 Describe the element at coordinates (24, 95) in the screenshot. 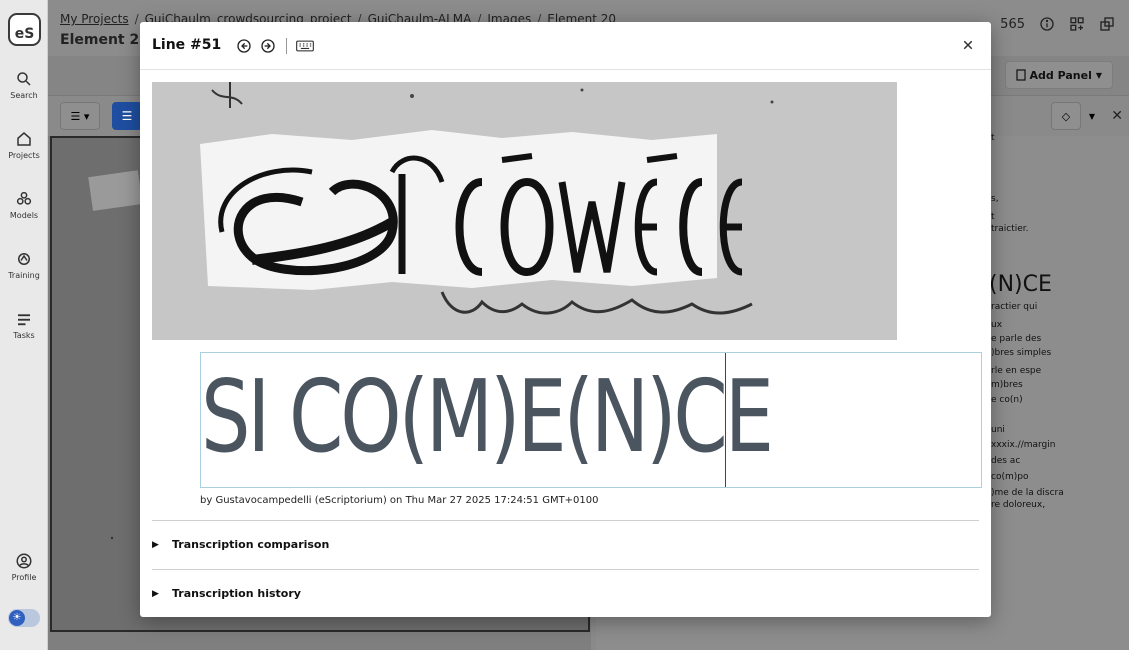

I see `sidebar-item-label: Search` at that location.